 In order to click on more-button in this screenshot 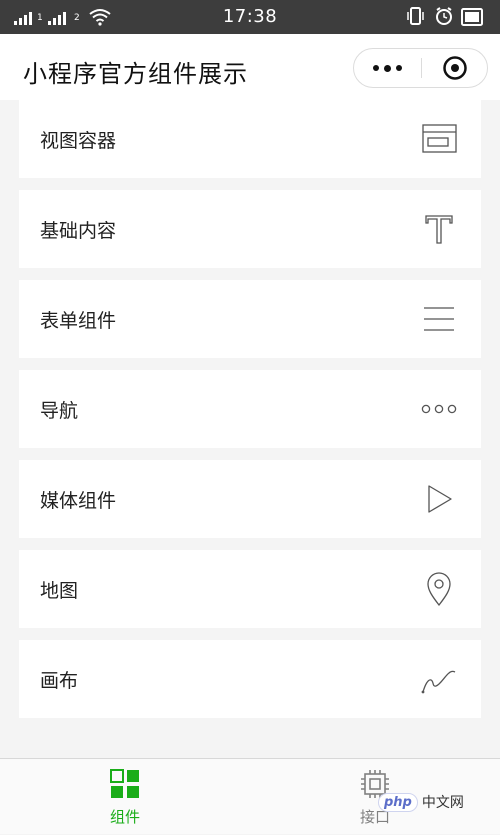, I will do `click(387, 68)`.